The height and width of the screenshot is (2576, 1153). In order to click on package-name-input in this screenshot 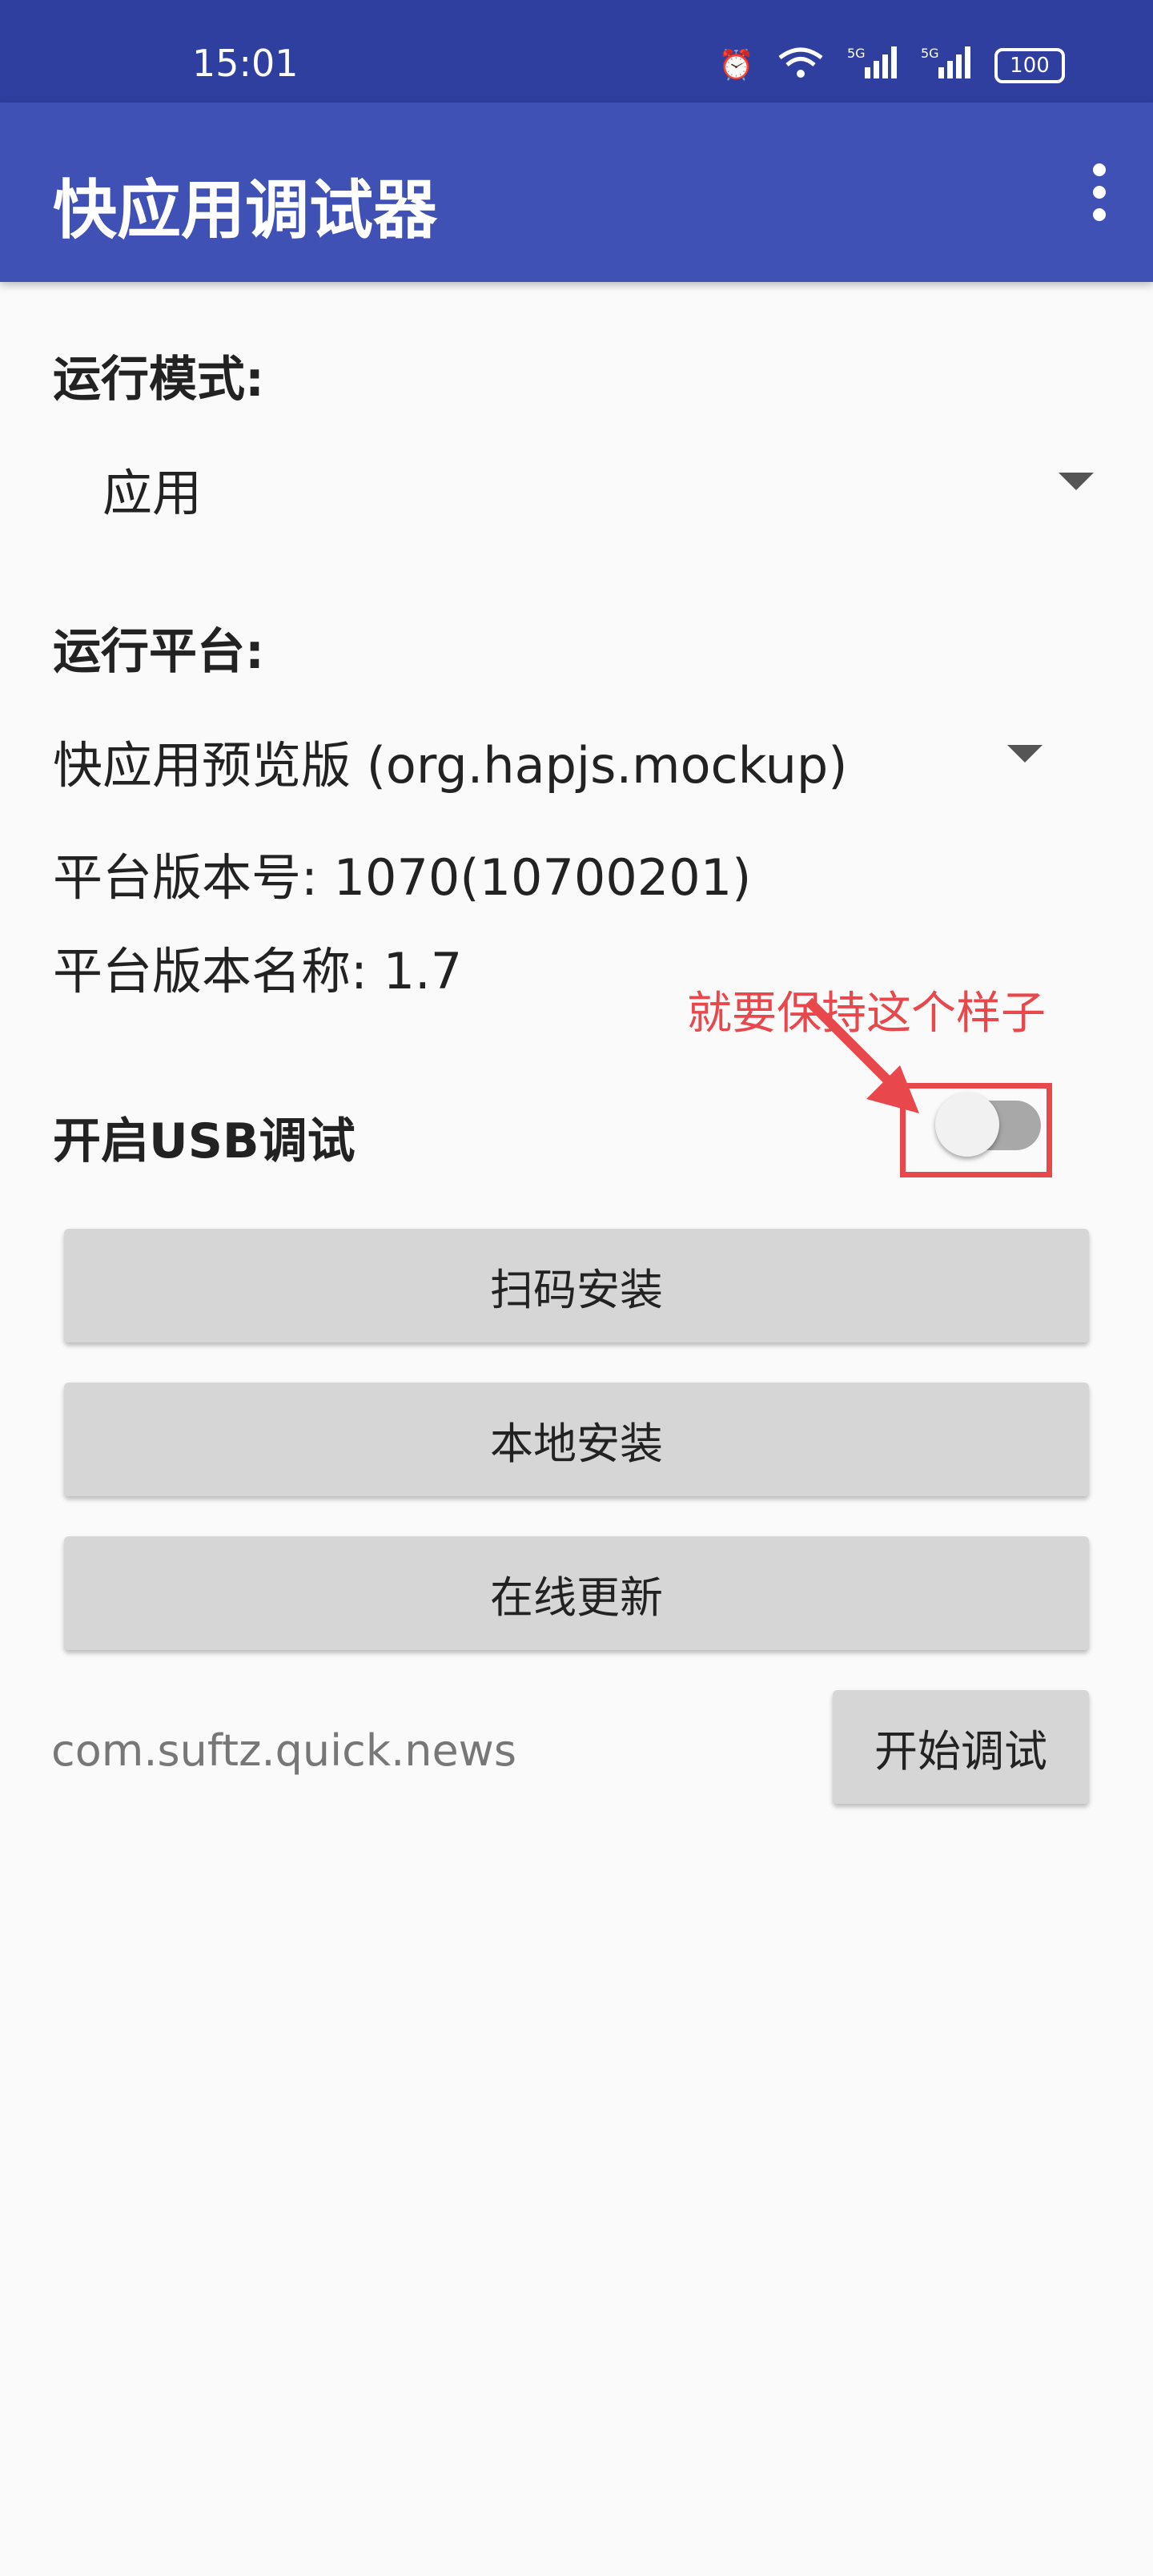, I will do `click(412, 1750)`.